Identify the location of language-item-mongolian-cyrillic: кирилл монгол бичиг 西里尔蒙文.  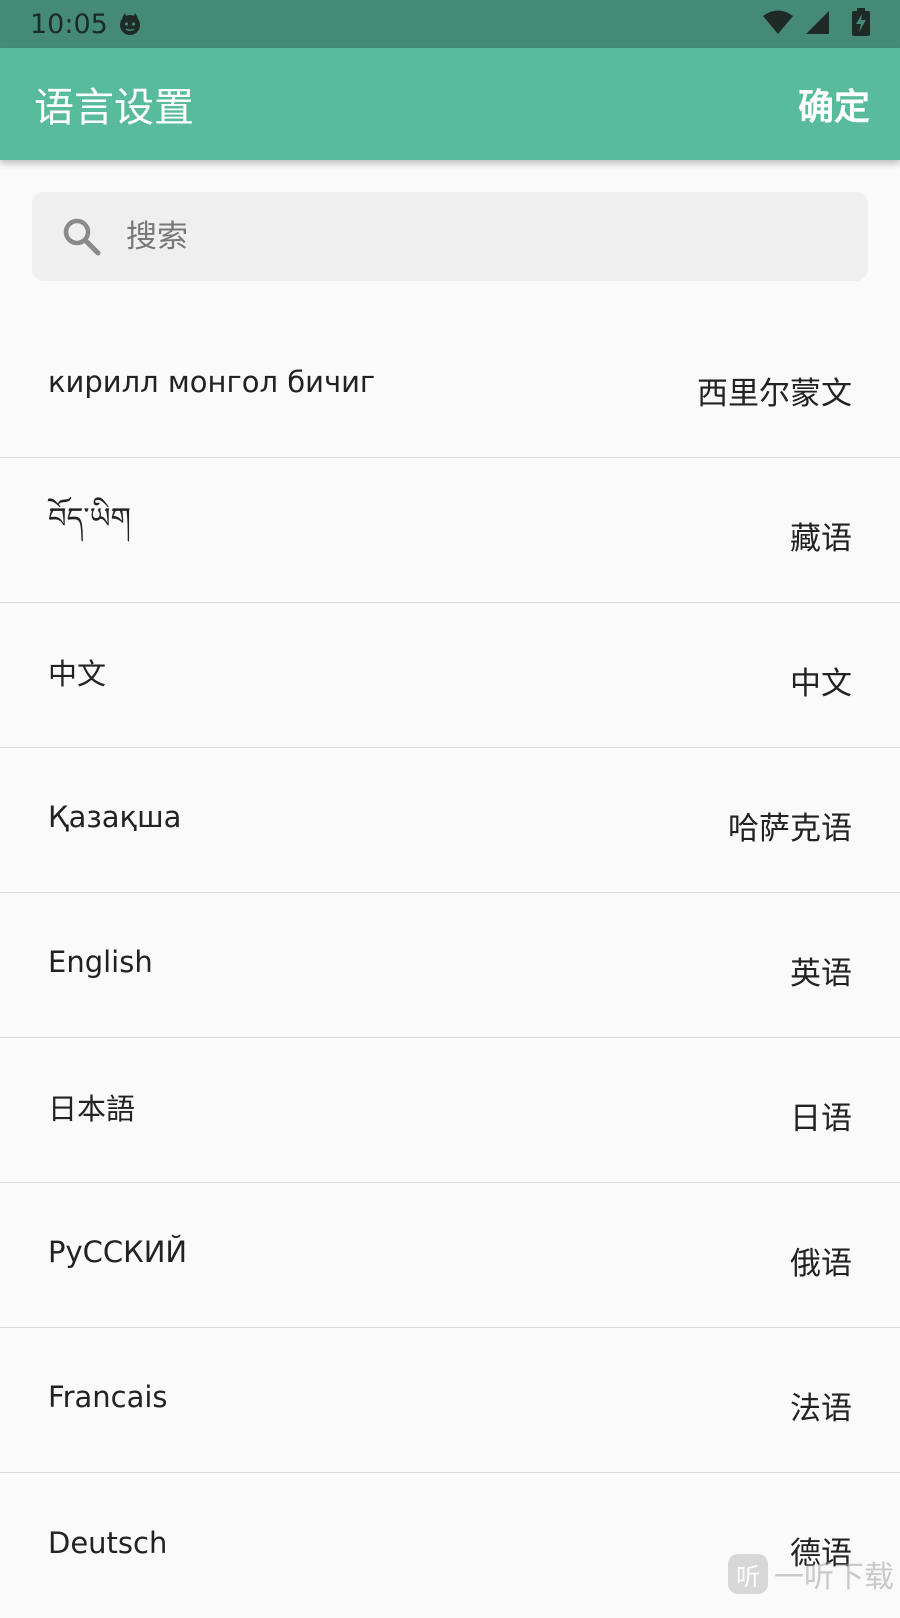
(450, 385).